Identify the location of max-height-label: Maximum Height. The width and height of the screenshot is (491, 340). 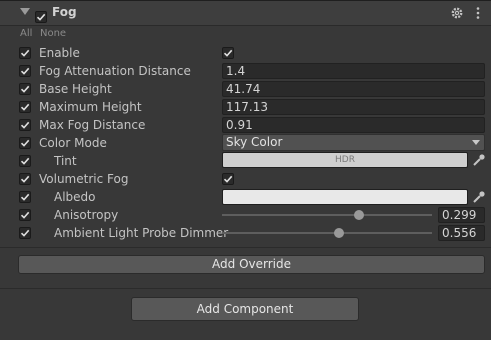
(90, 107).